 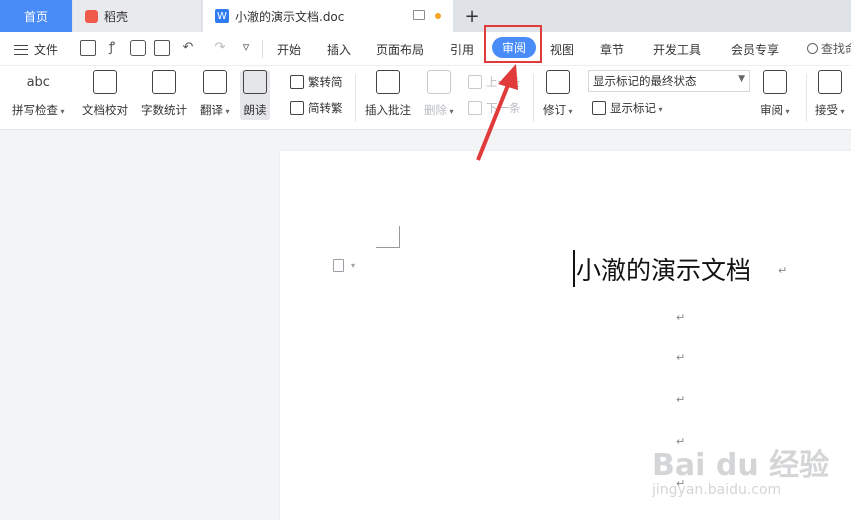 I want to click on search-box: 查找命, so click(x=829, y=48).